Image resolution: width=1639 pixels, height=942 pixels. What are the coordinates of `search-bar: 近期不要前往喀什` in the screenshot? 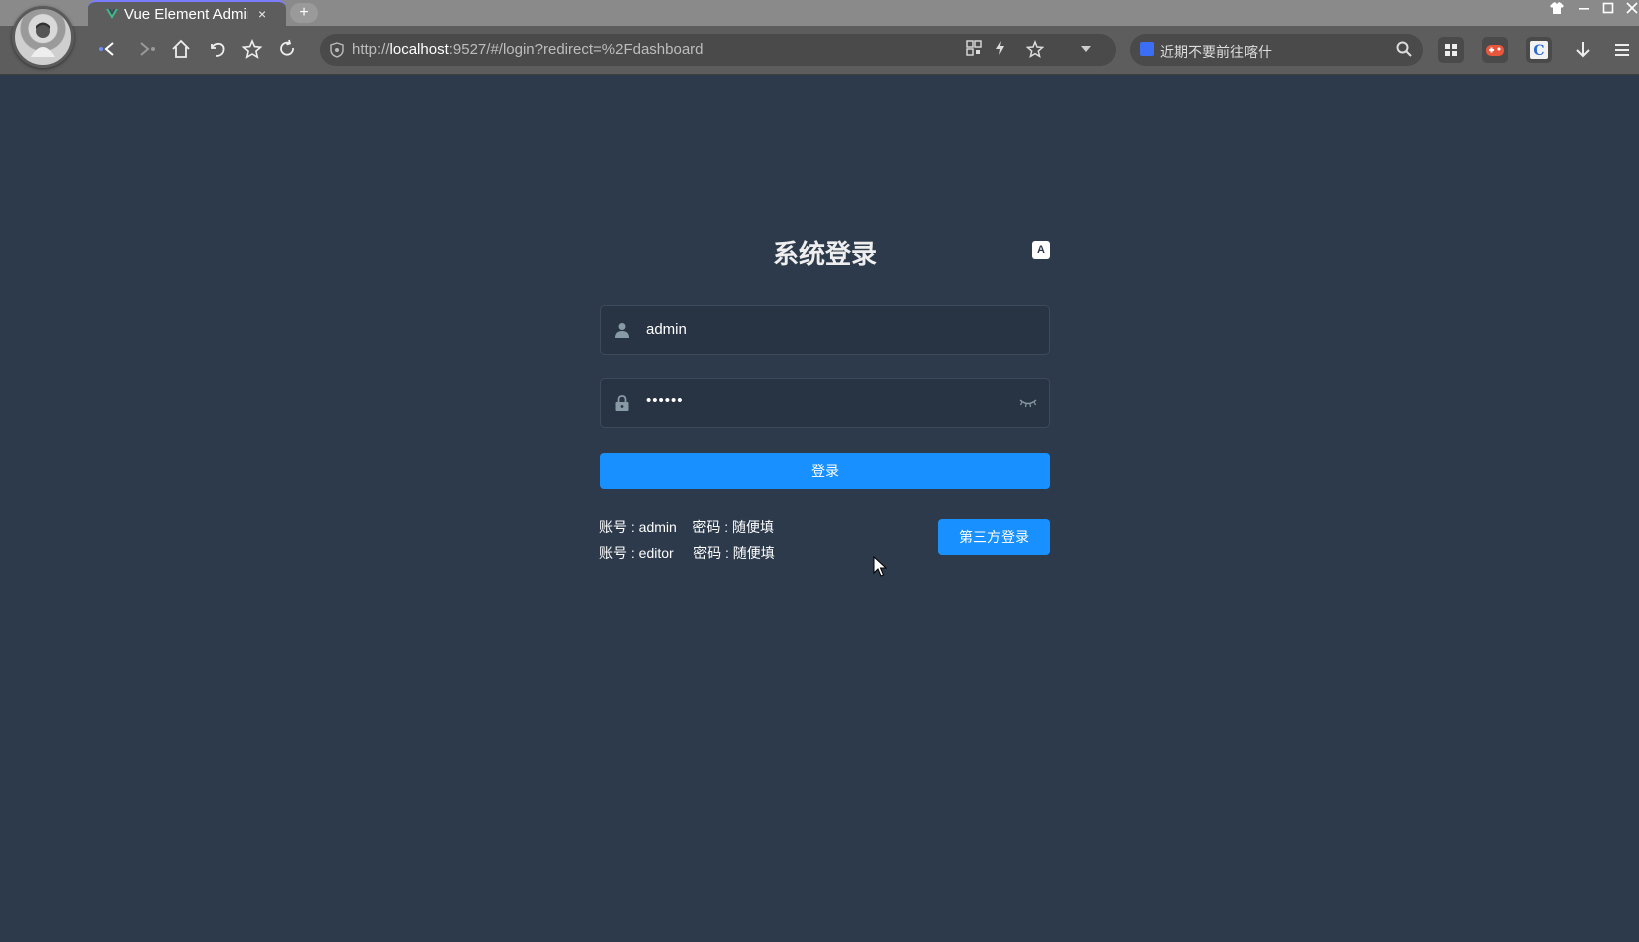 It's located at (1276, 50).